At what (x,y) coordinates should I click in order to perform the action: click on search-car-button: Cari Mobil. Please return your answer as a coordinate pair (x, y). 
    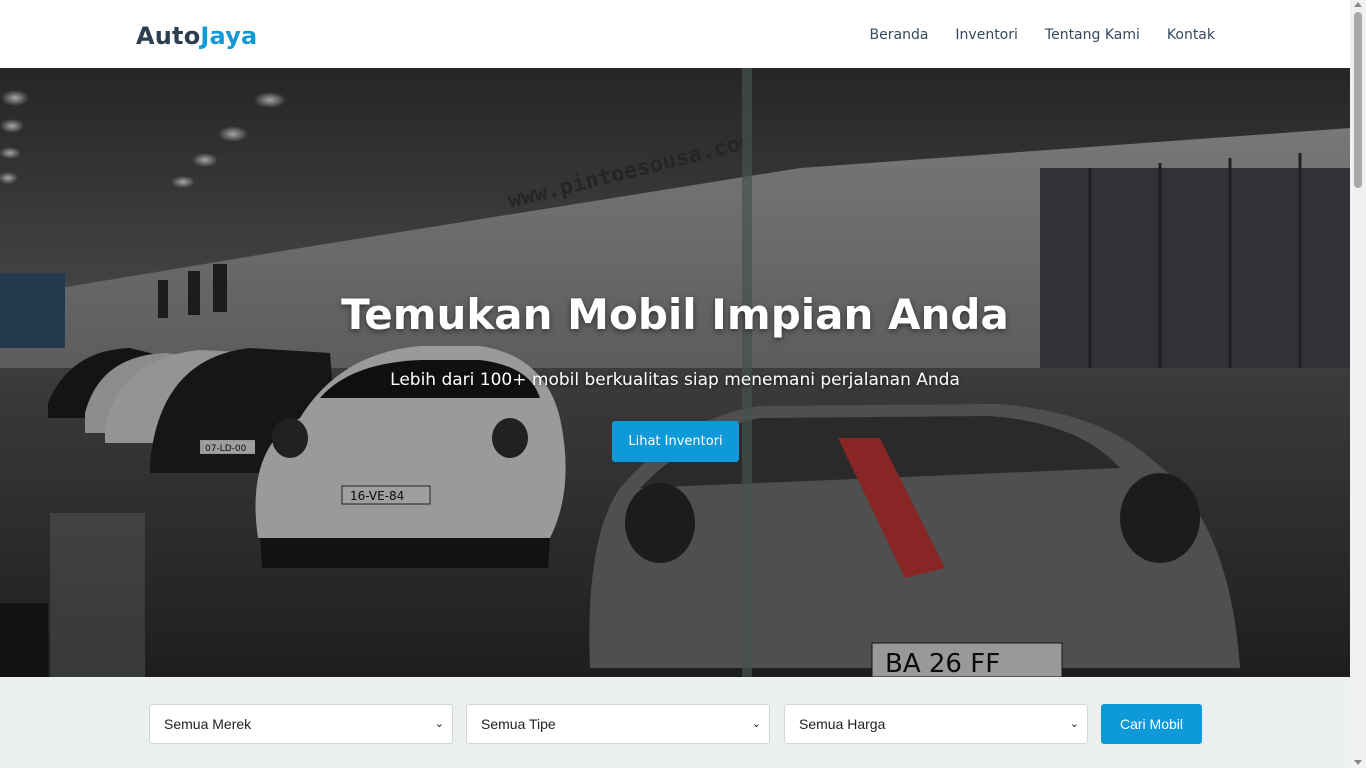
    Looking at the image, I should click on (1151, 724).